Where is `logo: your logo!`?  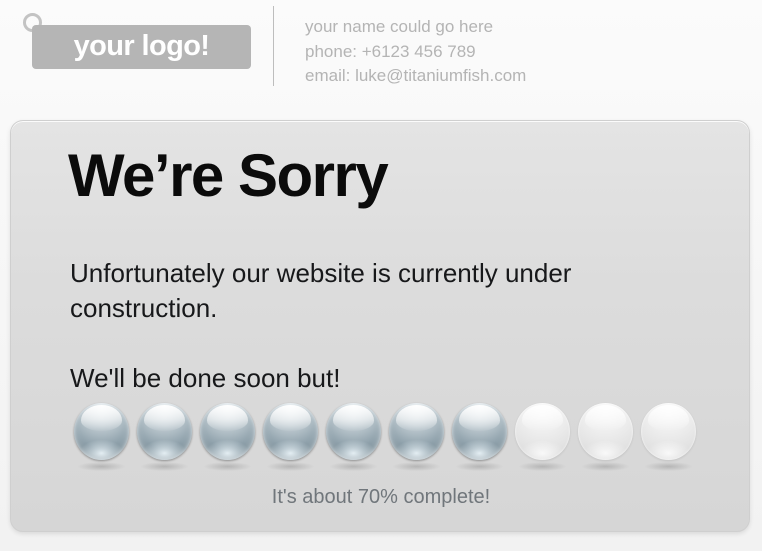 logo: your logo! is located at coordinates (137, 41).